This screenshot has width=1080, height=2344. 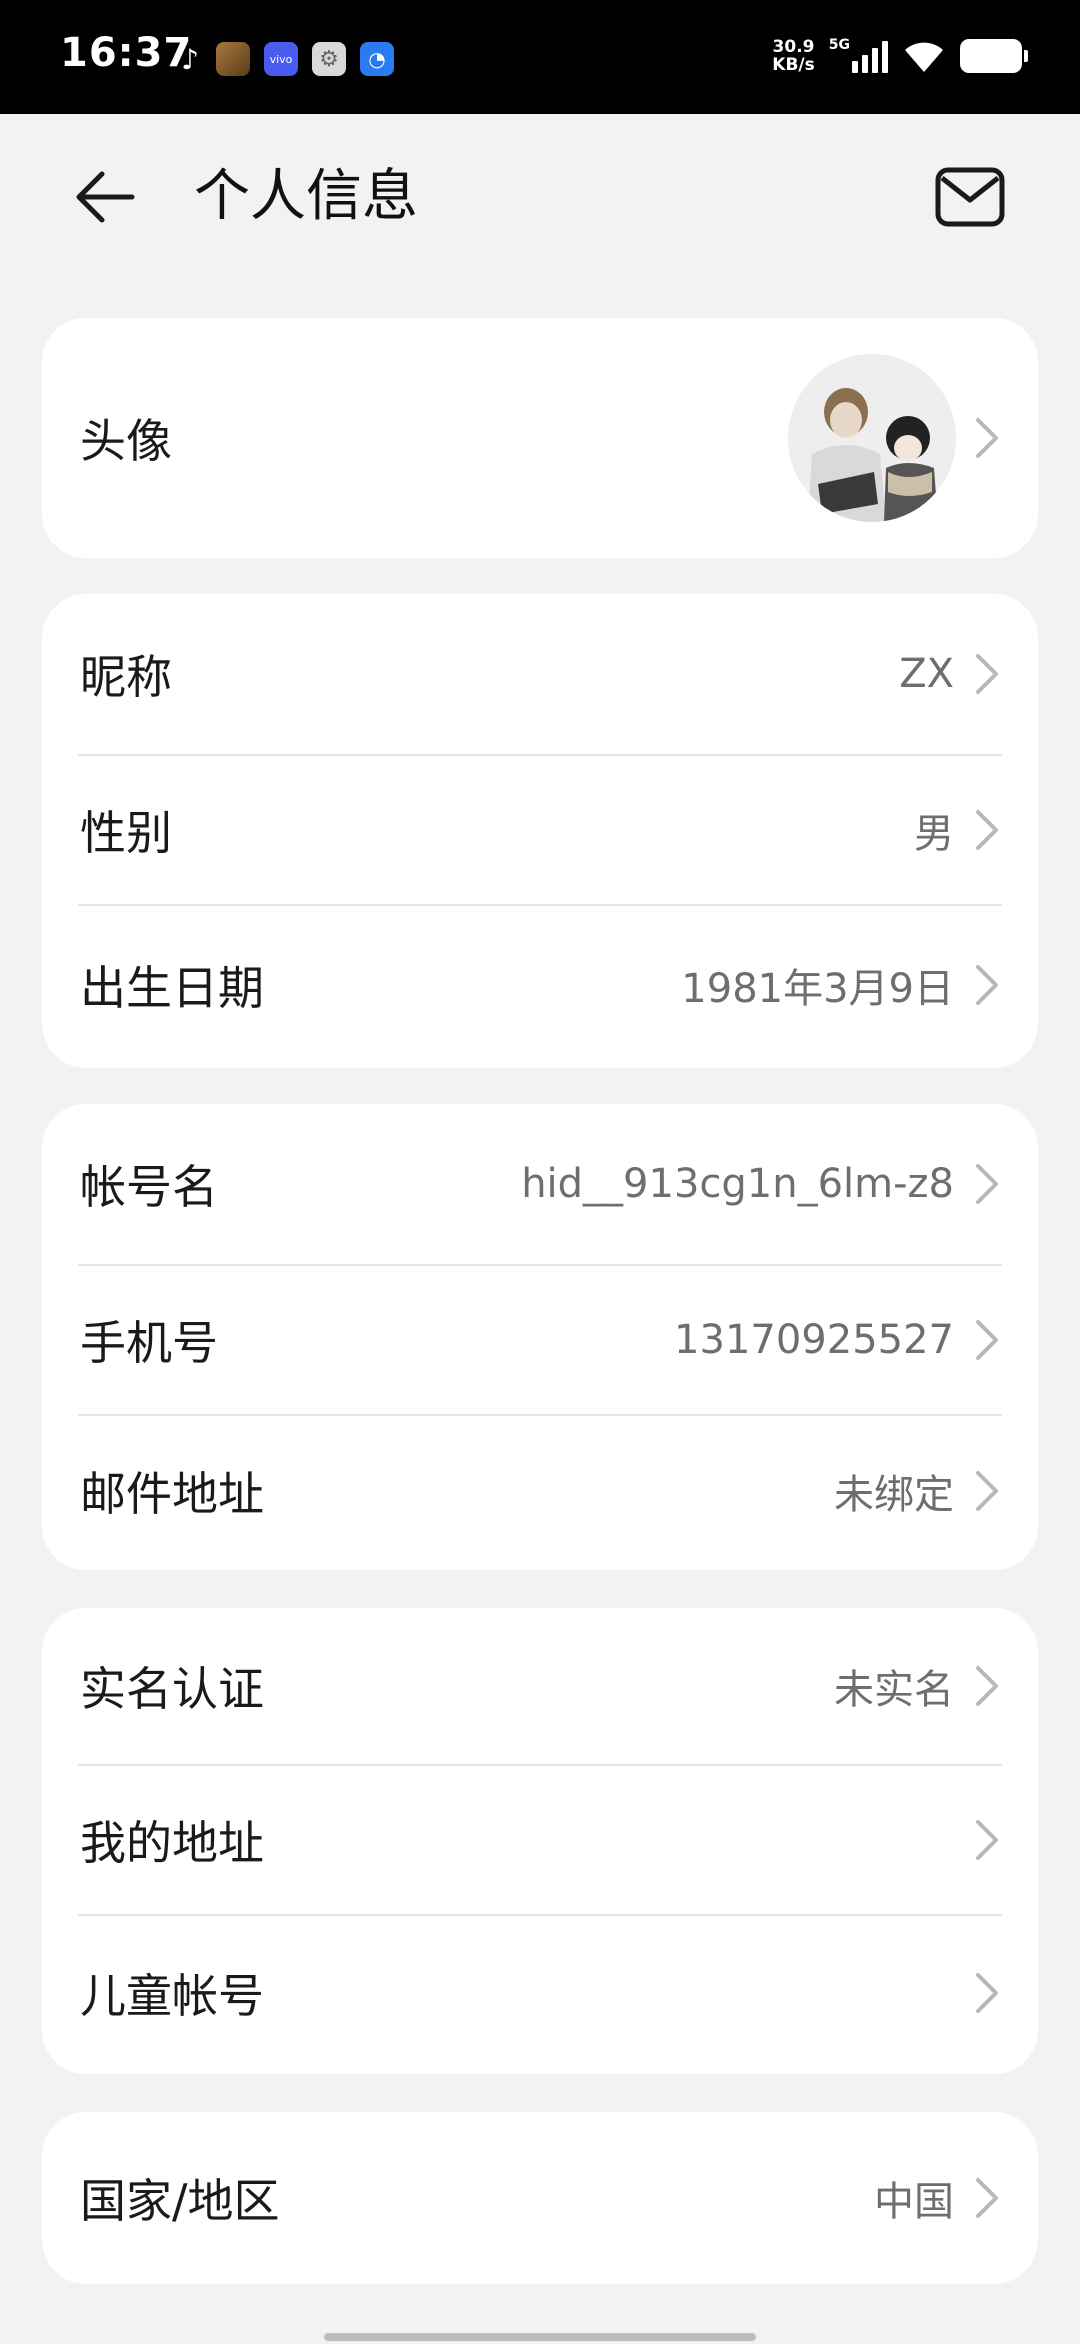 I want to click on status-right: 30.9 KB/s 5G, so click(x=900, y=55).